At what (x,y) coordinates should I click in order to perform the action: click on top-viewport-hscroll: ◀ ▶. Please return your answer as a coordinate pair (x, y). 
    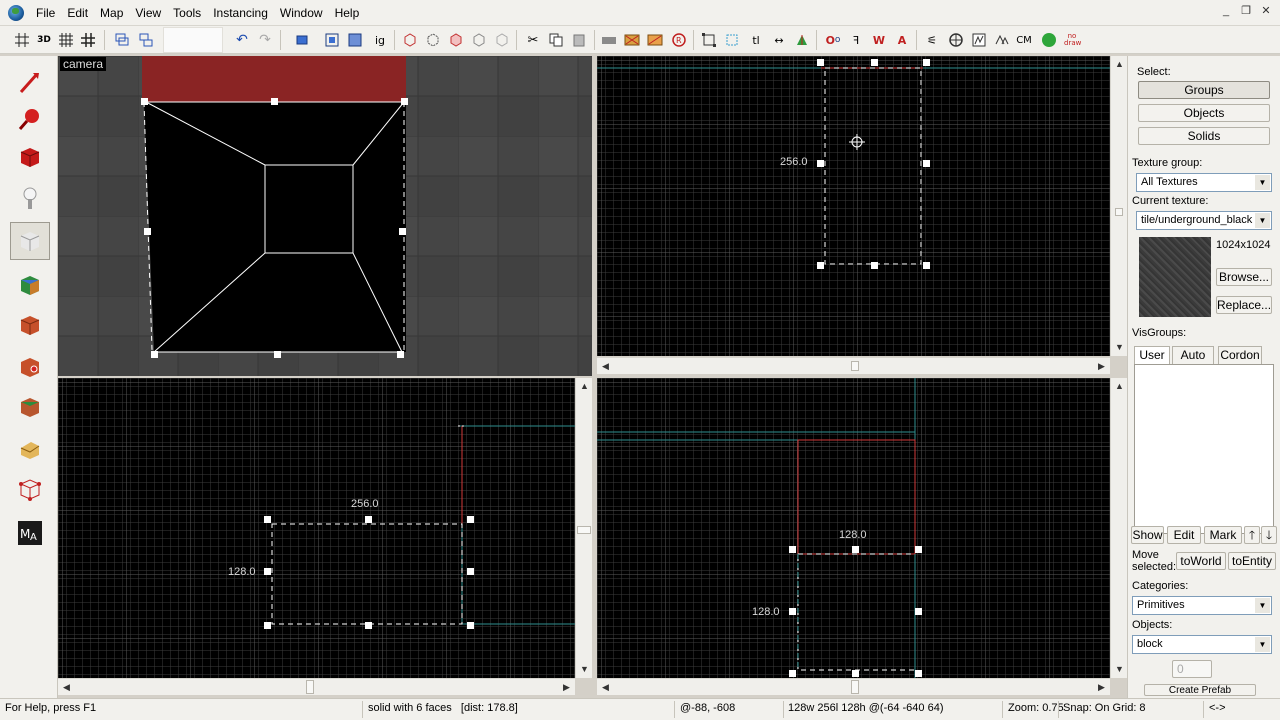
    Looking at the image, I should click on (853, 365).